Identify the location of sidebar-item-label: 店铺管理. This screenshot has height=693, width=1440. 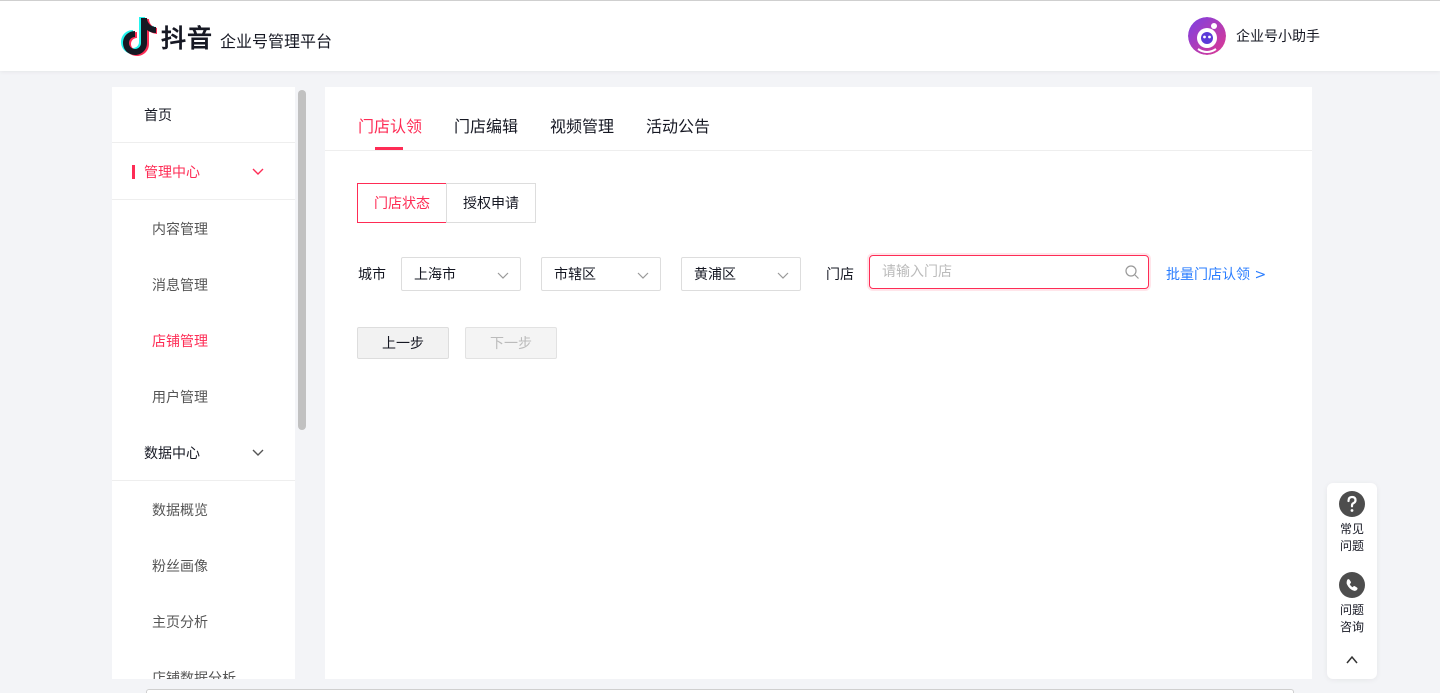
(180, 342).